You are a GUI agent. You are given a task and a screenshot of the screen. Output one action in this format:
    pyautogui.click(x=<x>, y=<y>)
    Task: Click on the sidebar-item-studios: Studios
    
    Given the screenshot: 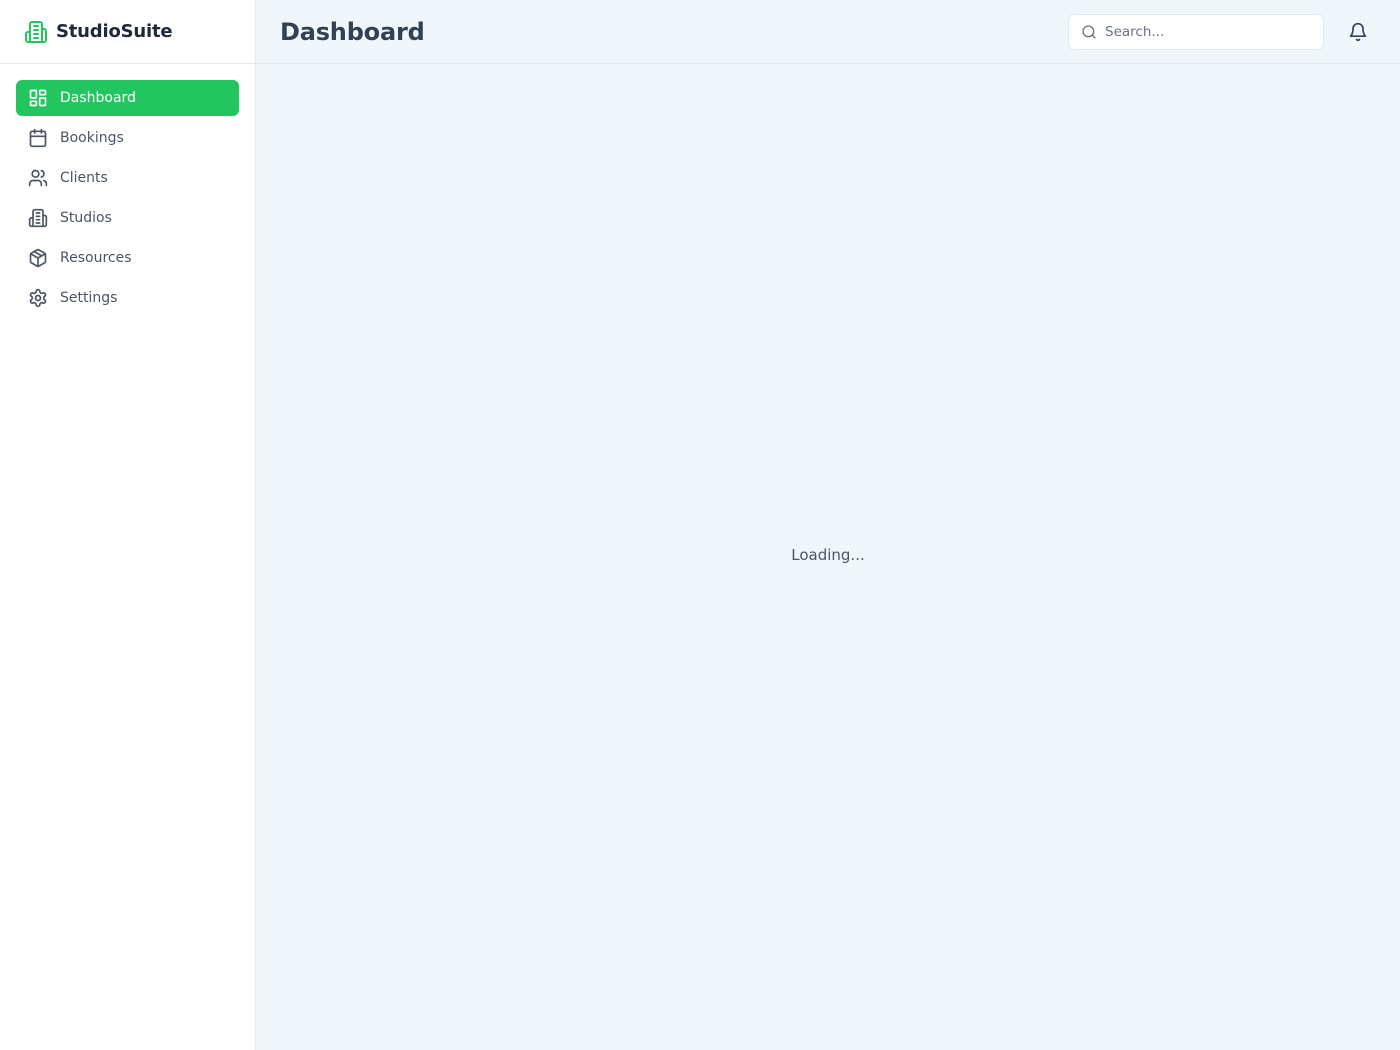 What is the action you would take?
    pyautogui.click(x=127, y=218)
    